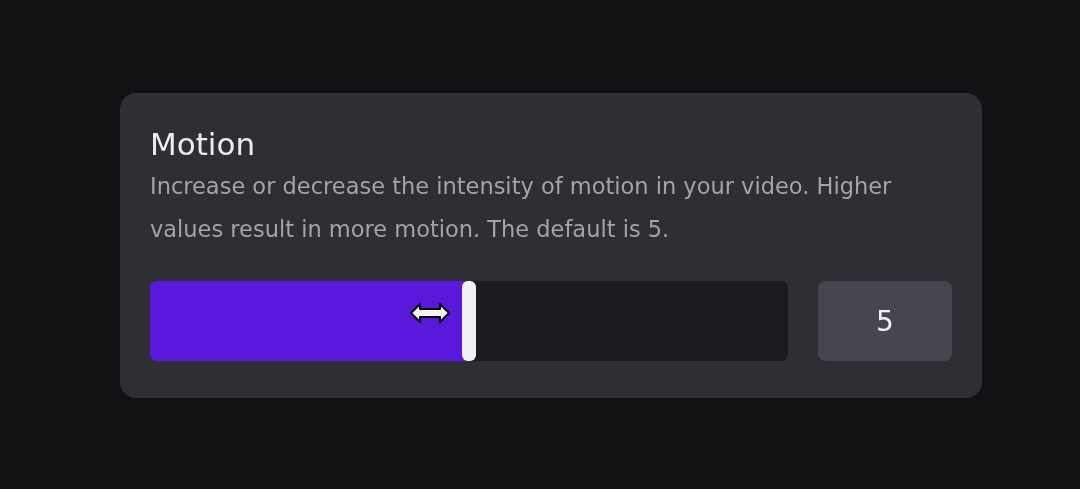 The height and width of the screenshot is (489, 1080). I want to click on value-field: 5, so click(885, 321).